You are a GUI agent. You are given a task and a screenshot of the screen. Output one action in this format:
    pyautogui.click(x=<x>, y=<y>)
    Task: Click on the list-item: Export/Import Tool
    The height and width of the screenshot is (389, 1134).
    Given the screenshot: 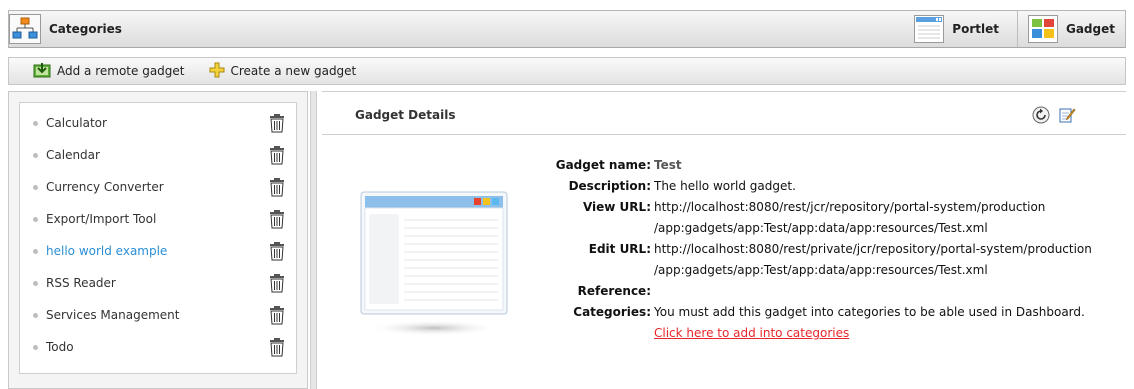 What is the action you would take?
    pyautogui.click(x=158, y=219)
    